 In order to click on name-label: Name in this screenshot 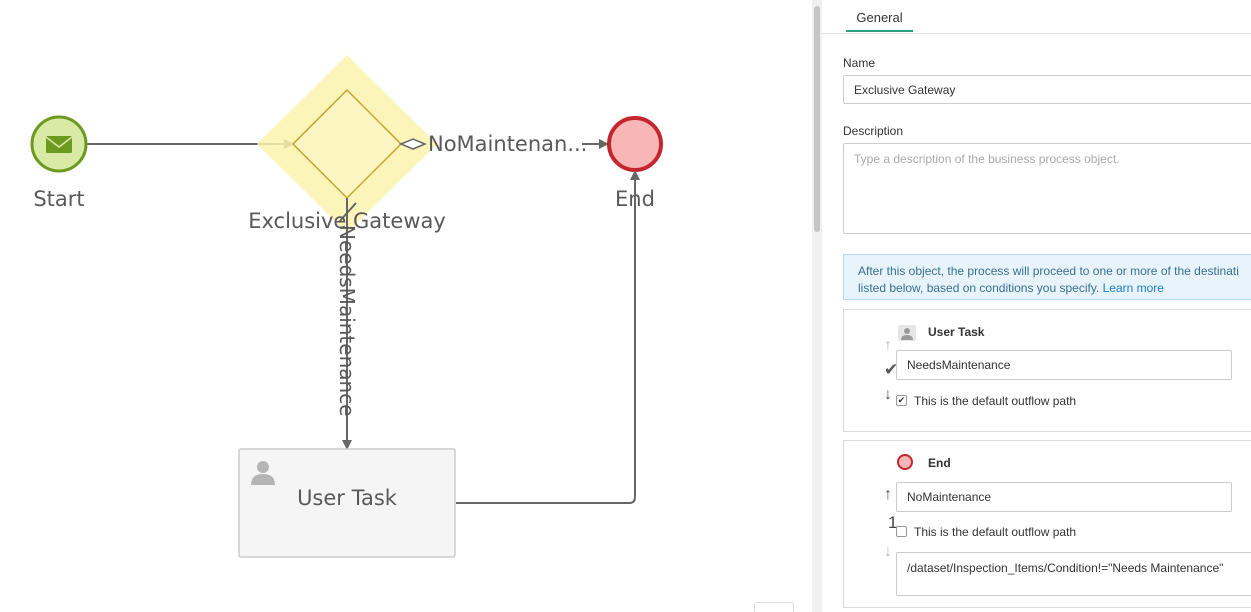, I will do `click(859, 63)`.